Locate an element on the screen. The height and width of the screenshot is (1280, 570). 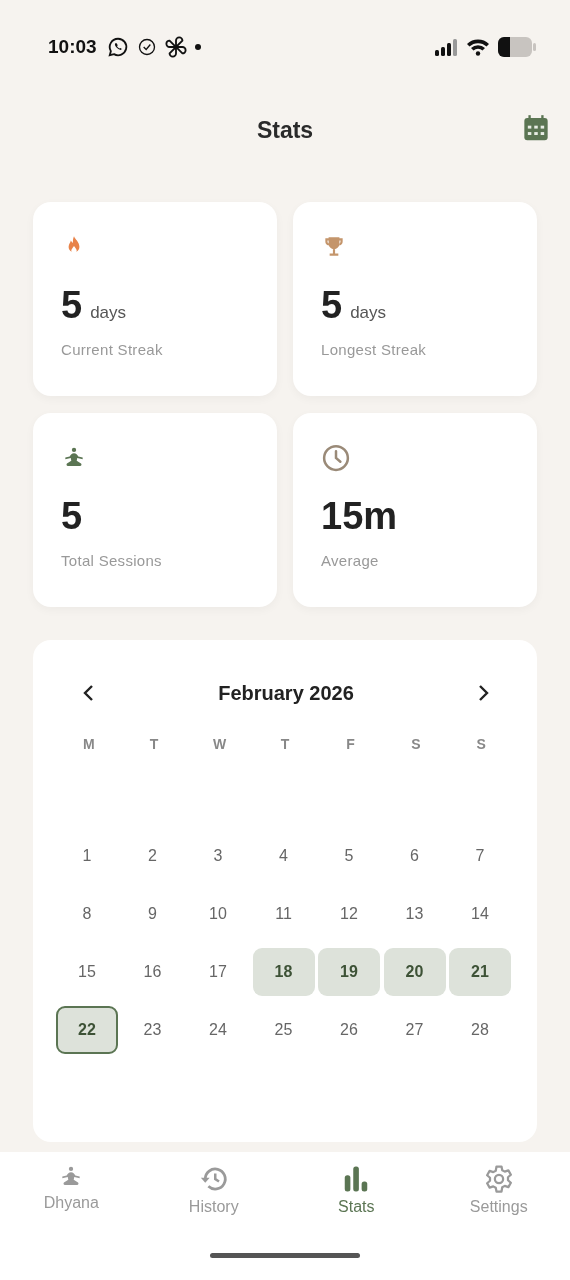
stat-label: Current Streak is located at coordinates (112, 349).